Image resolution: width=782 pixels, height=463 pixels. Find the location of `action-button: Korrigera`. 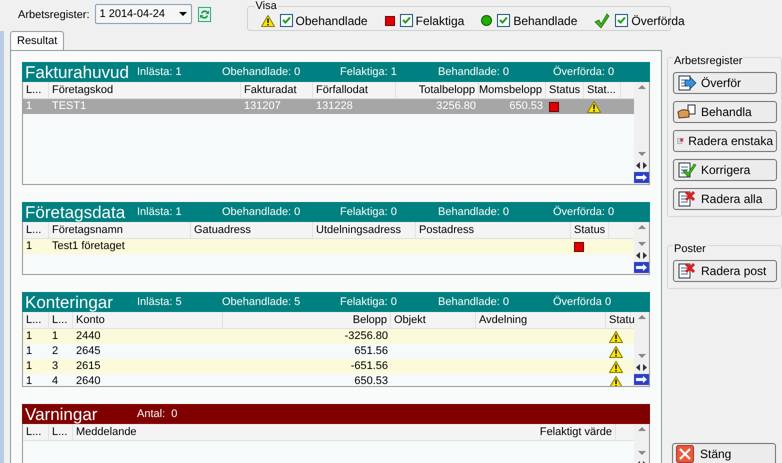

action-button: Korrigera is located at coordinates (725, 170).